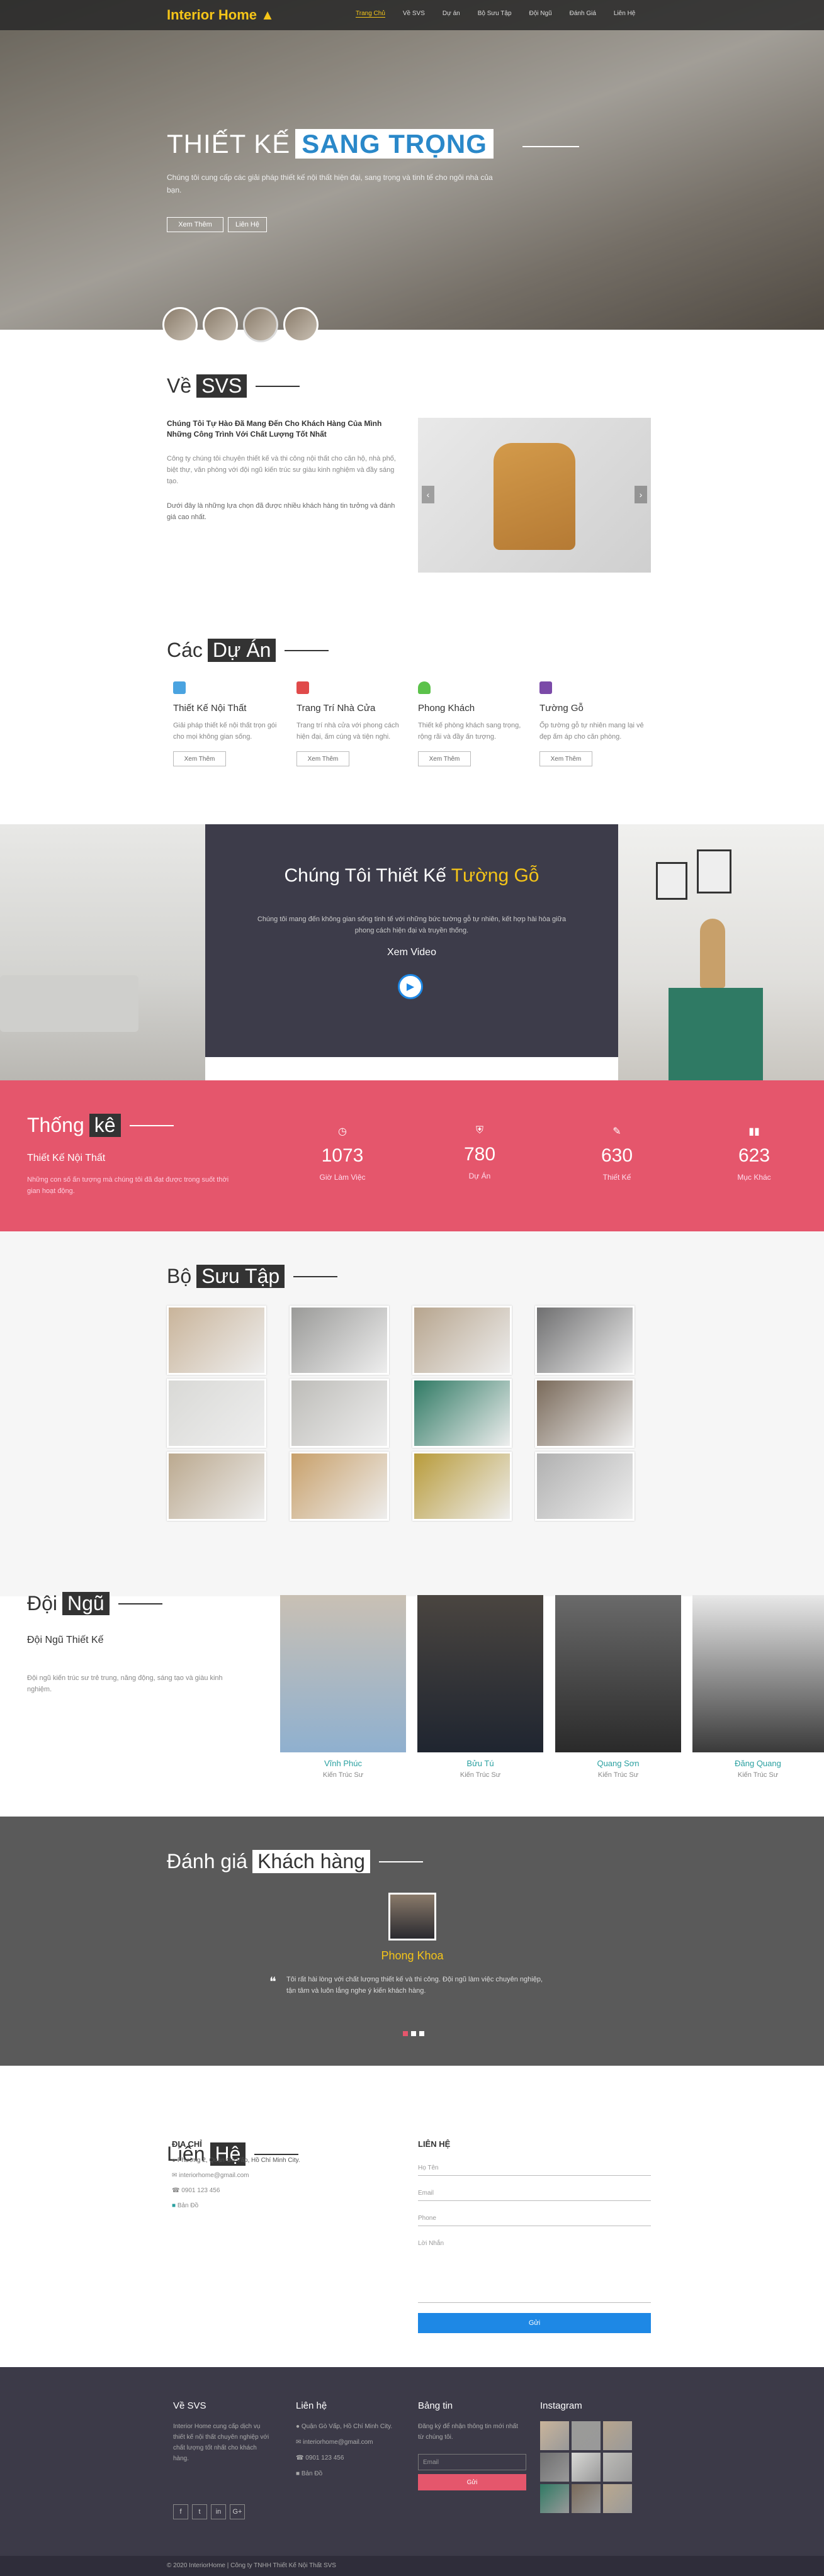 The width and height of the screenshot is (824, 2576). What do you see at coordinates (248, 650) in the screenshot?
I see `projects-title: Các Dự Án` at bounding box center [248, 650].